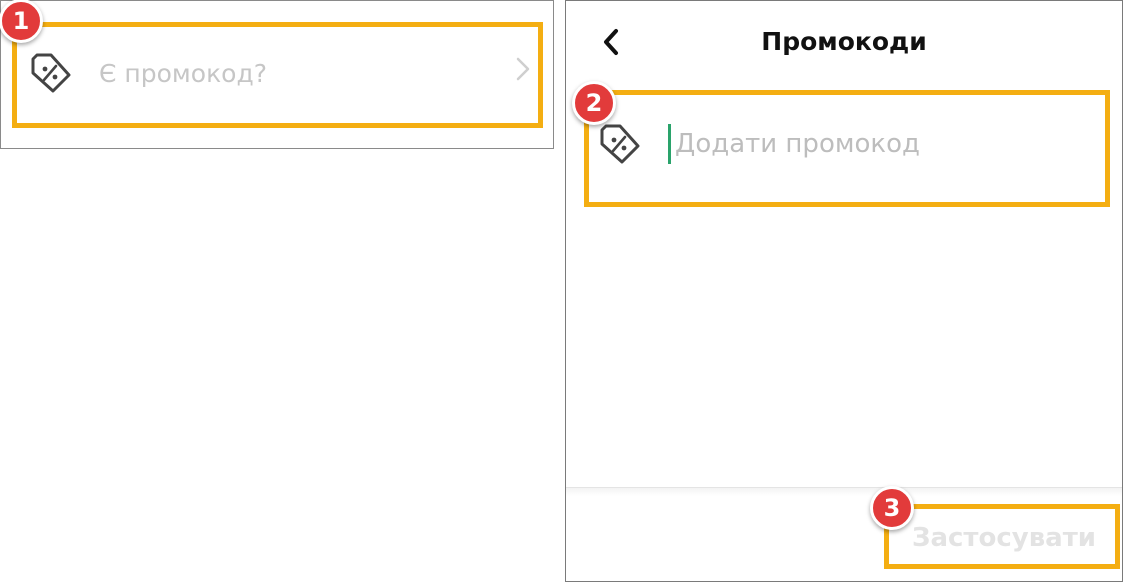 This screenshot has width=1123, height=582. Describe the element at coordinates (21, 21) in the screenshot. I see `step-marker-1: 1` at that location.